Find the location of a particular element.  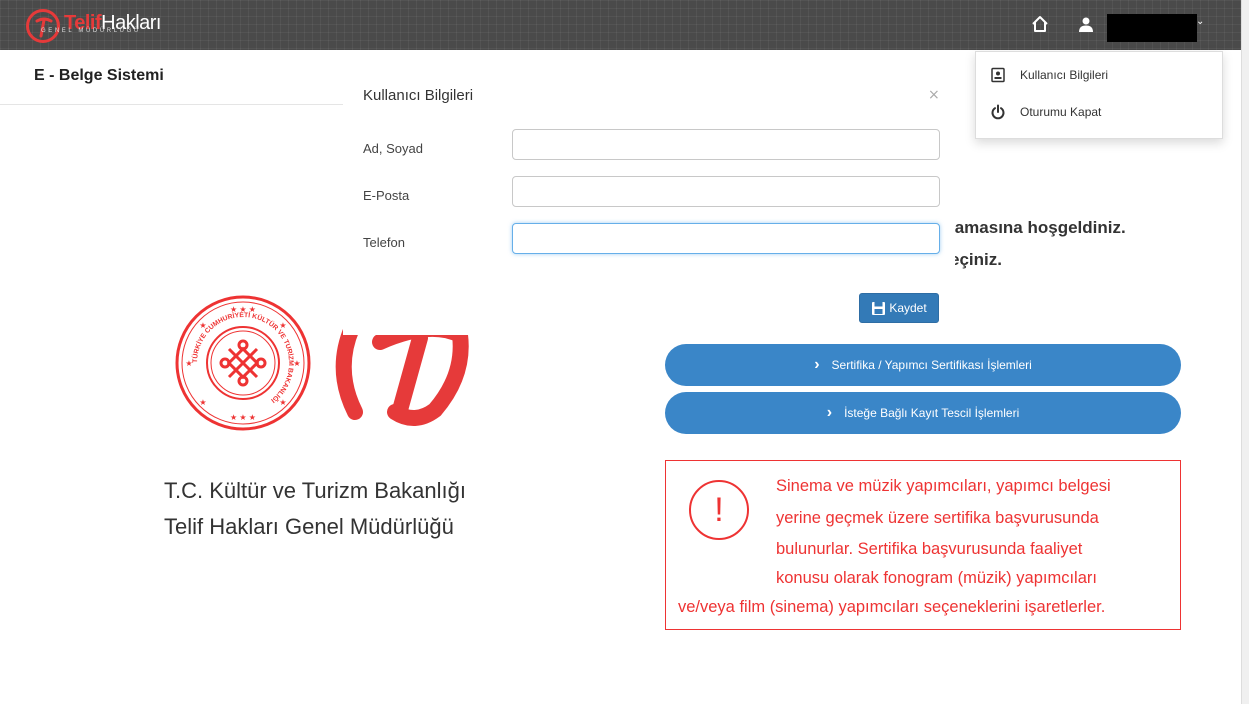

optional-registration-button: › İsteğe Bağlı Kayıt Tescil İşlemleri is located at coordinates (923, 413).